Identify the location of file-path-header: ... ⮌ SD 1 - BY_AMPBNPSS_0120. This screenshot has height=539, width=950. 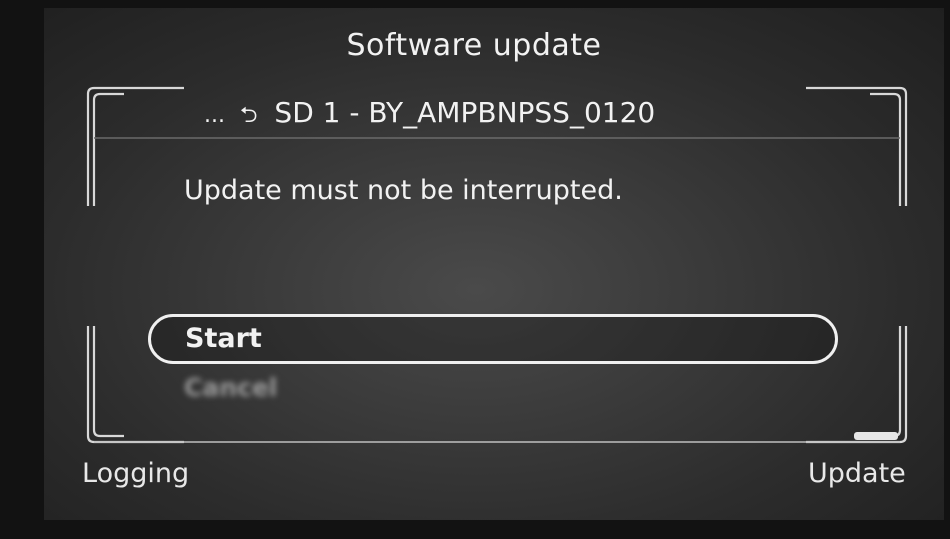
(429, 116).